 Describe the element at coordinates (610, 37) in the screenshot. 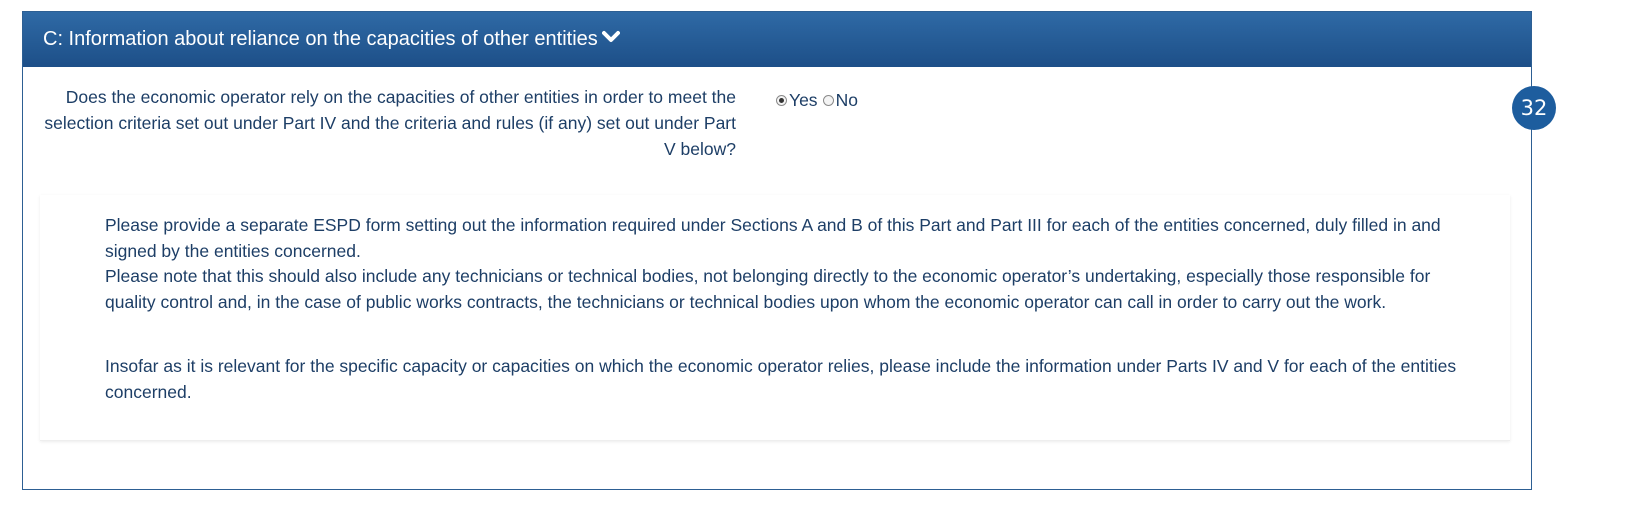

I see `chevron-down-icon` at that location.